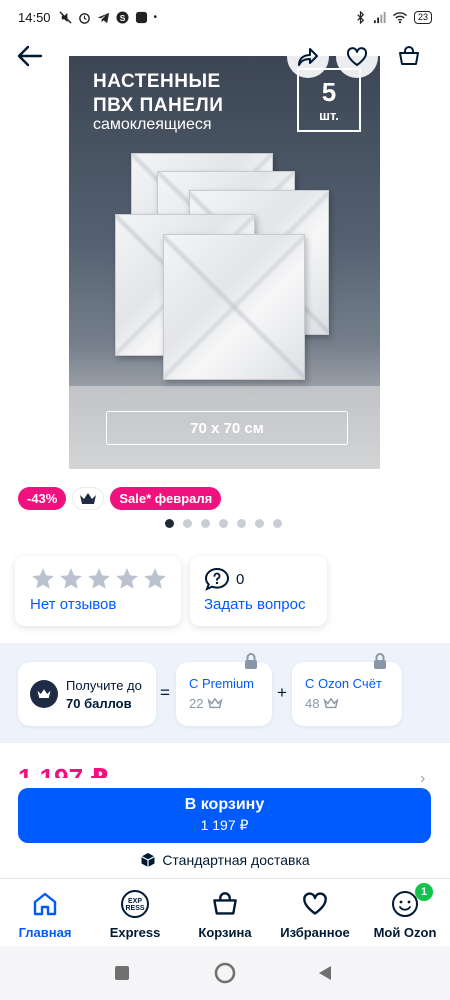  Describe the element at coordinates (134, 908) in the screenshot. I see `express-logo-bottom: RESS` at that location.